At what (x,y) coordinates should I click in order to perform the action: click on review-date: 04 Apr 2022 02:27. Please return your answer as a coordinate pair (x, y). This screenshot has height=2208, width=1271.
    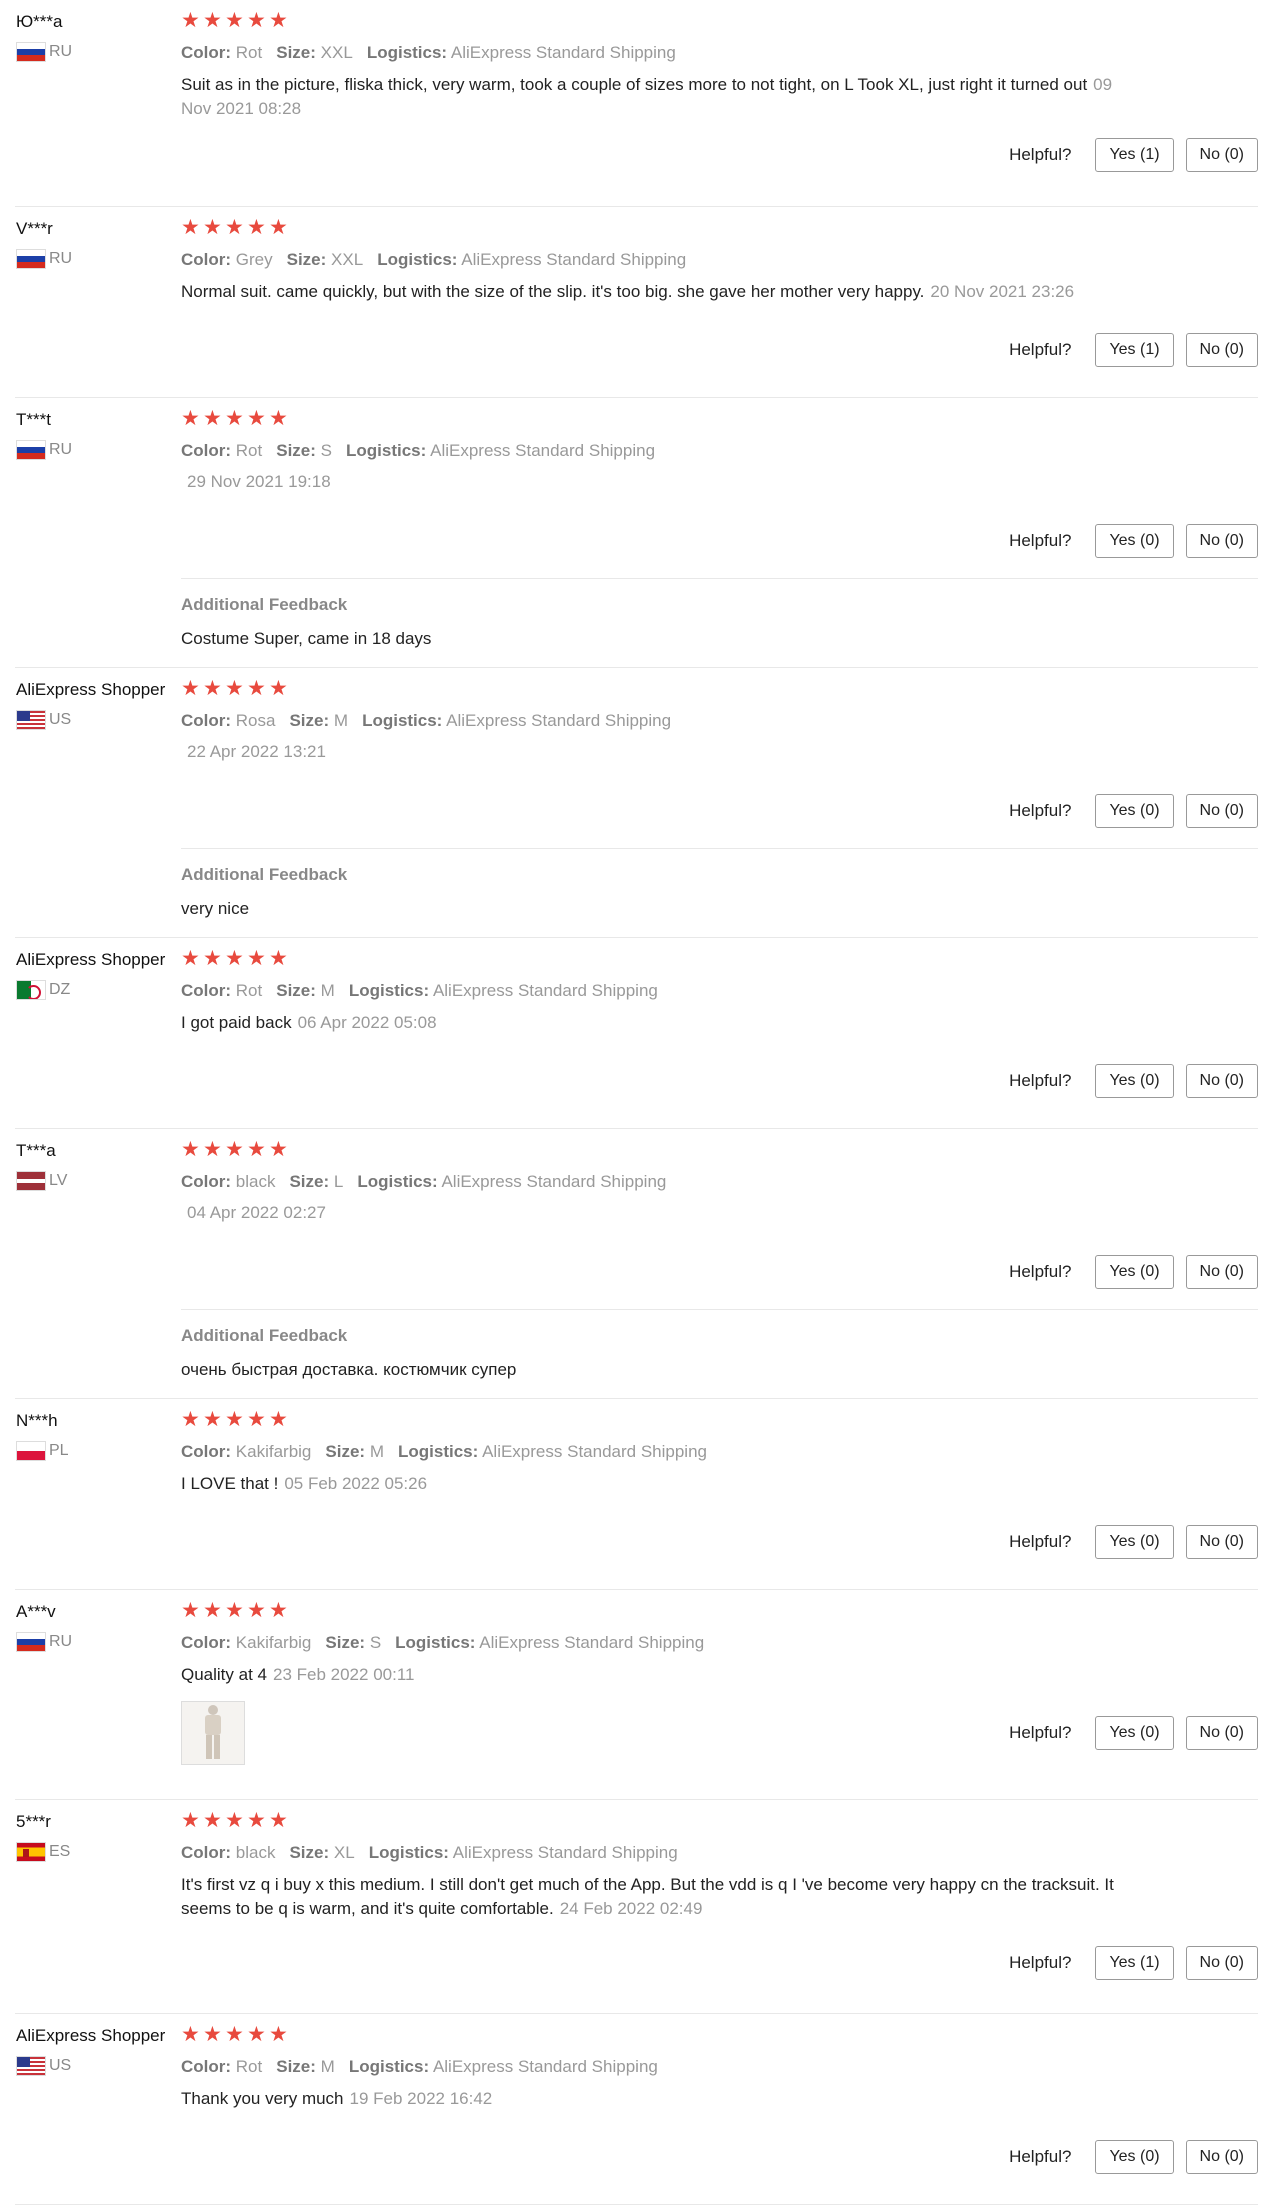
    Looking at the image, I should click on (256, 1212).